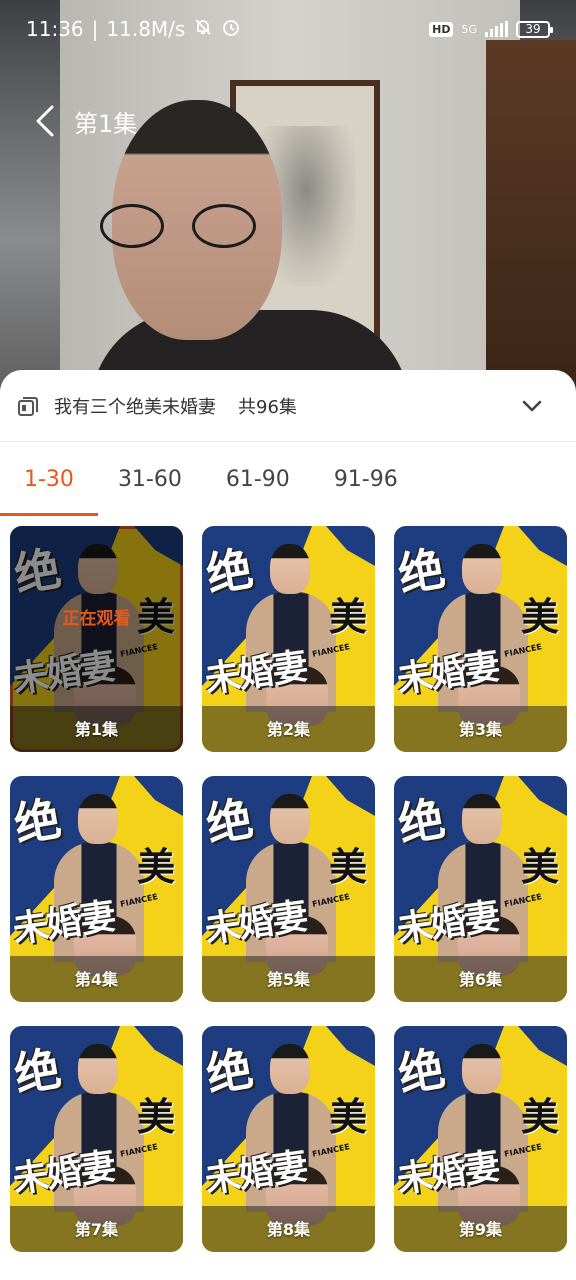 This screenshot has width=576, height=1280. What do you see at coordinates (96, 979) in the screenshot?
I see `episode-label: 第4集` at bounding box center [96, 979].